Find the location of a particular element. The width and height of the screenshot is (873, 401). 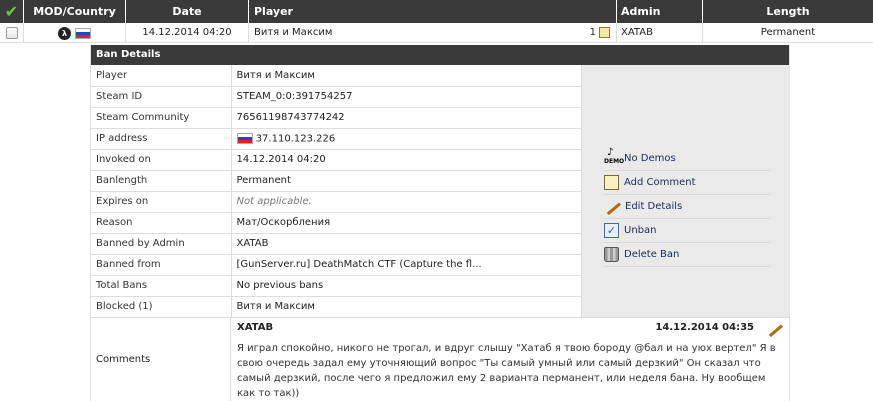

row-checkbox is located at coordinates (12, 33).